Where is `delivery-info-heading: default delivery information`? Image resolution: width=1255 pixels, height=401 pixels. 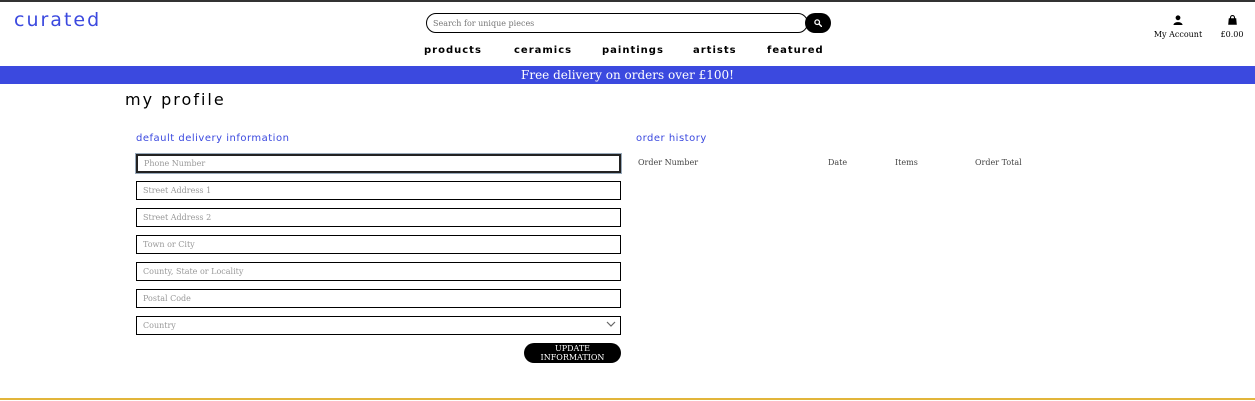 delivery-info-heading: default delivery information is located at coordinates (213, 138).